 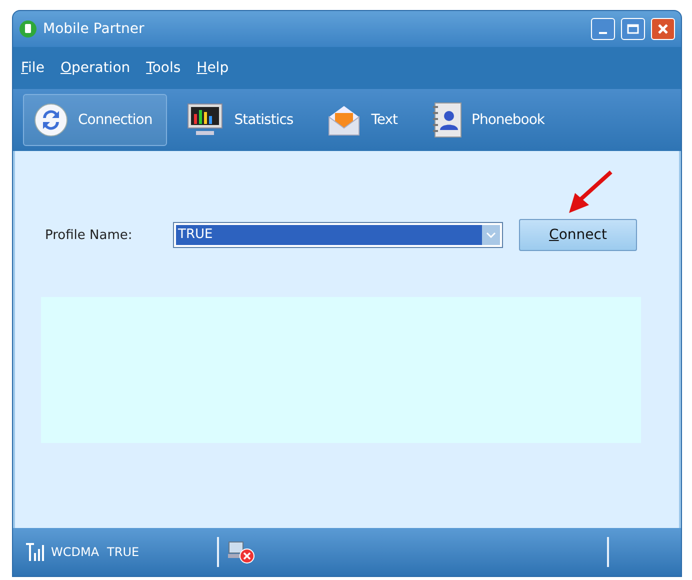 I want to click on menu-item: Tools, so click(x=163, y=68).